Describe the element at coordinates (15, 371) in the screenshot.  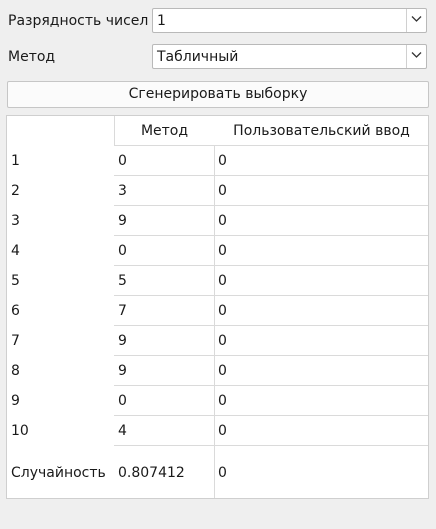
I see `row-header: 8` at that location.